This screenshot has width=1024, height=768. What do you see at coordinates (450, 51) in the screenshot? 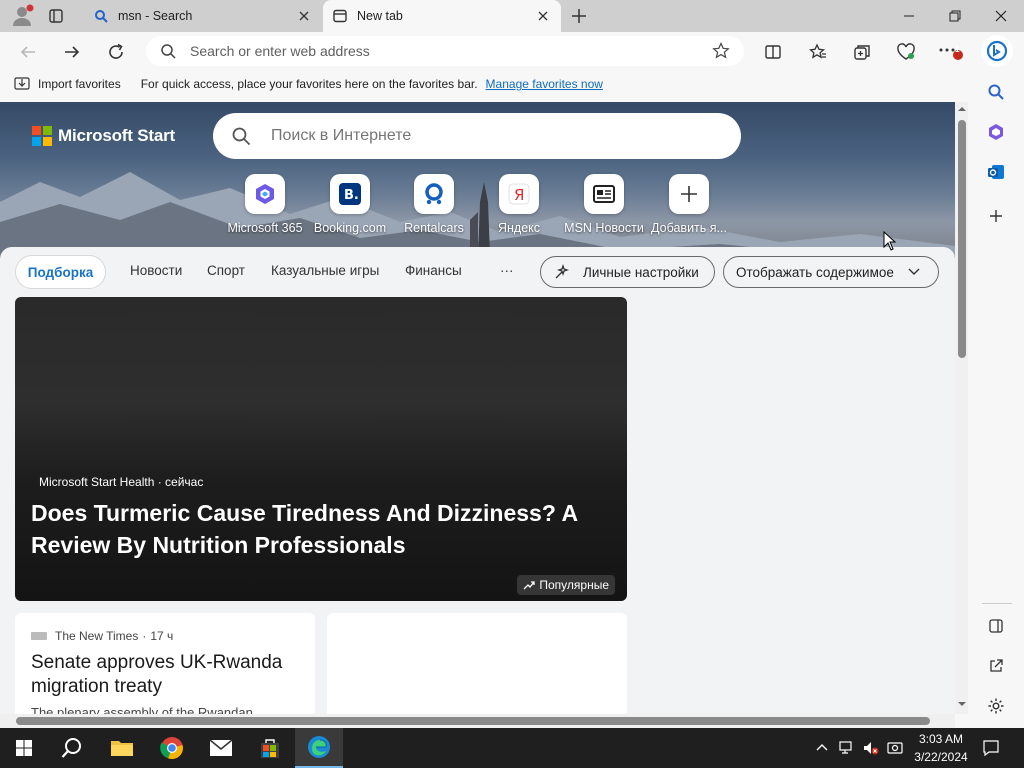
I see `address-input` at bounding box center [450, 51].